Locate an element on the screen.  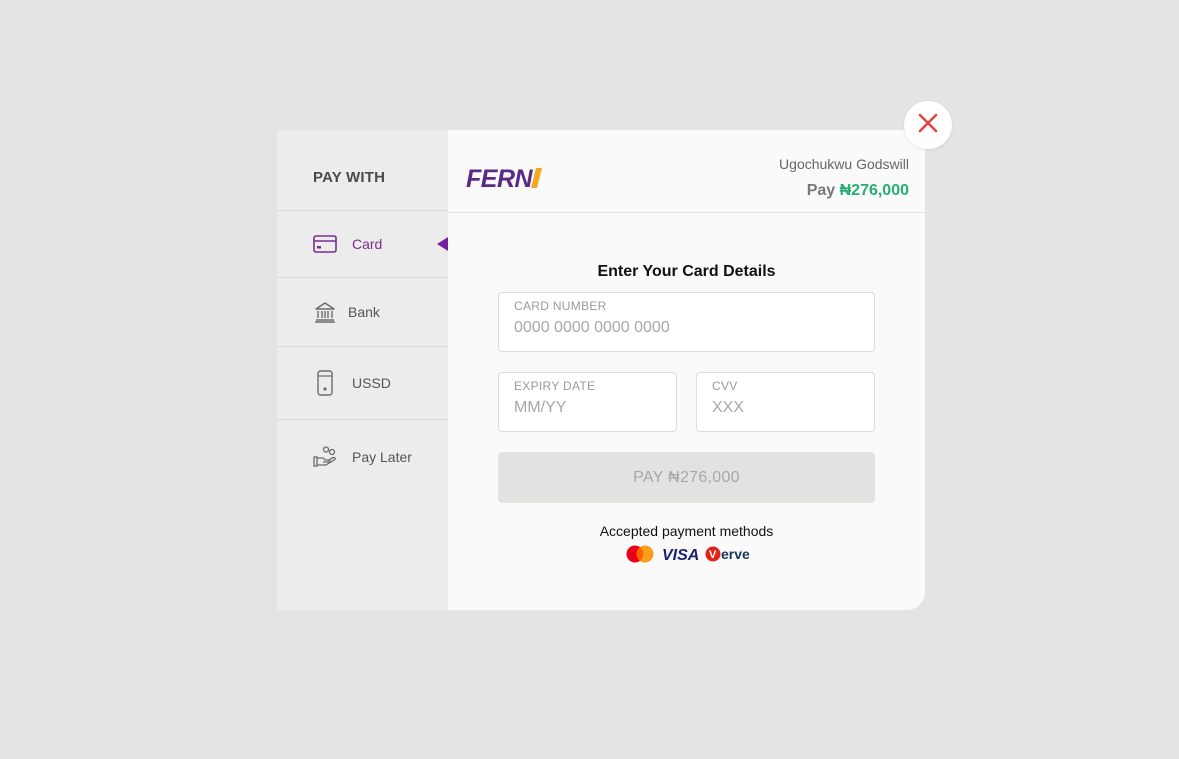
fern-logo: FERN is located at coordinates (509, 180).